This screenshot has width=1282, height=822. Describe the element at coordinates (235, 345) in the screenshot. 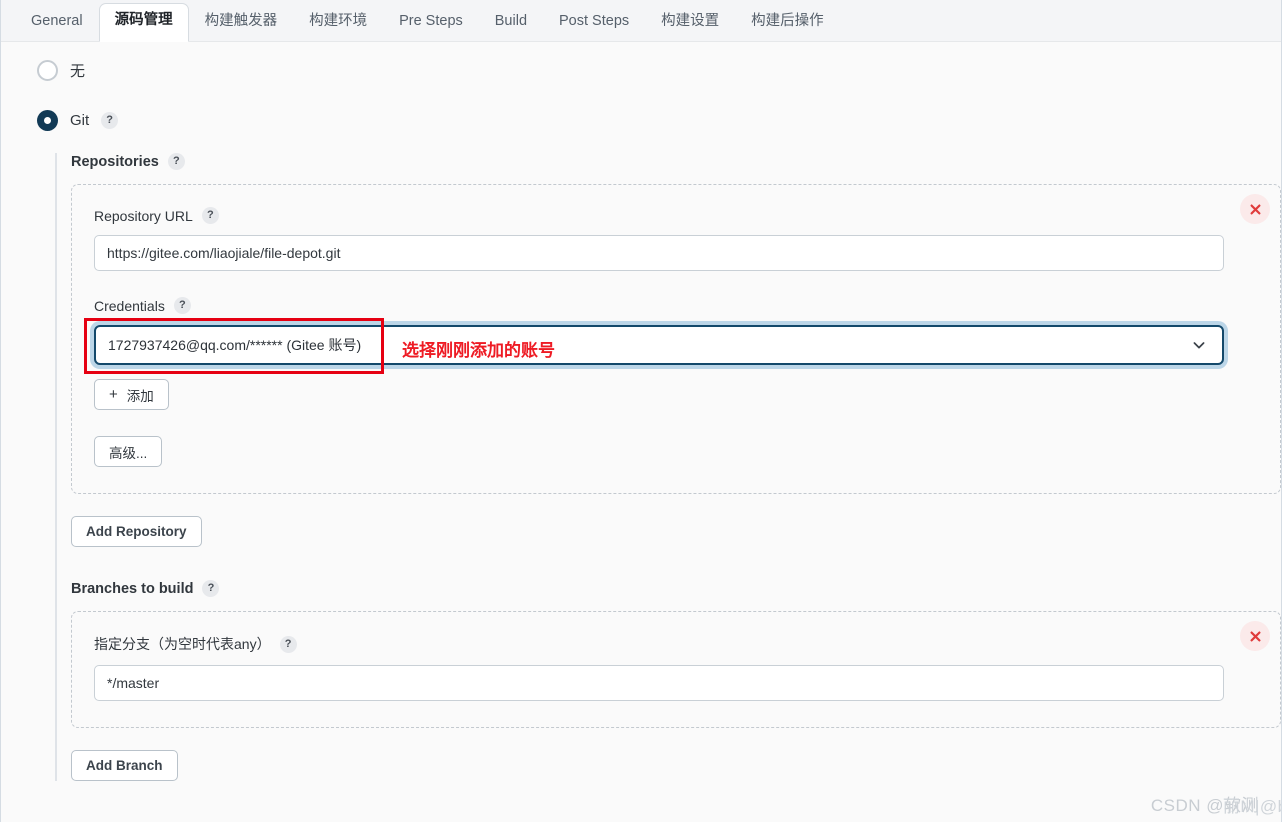

I see `credentials-selected-value: 1727937426@qq.com/****** (Gitee 账号)` at that location.